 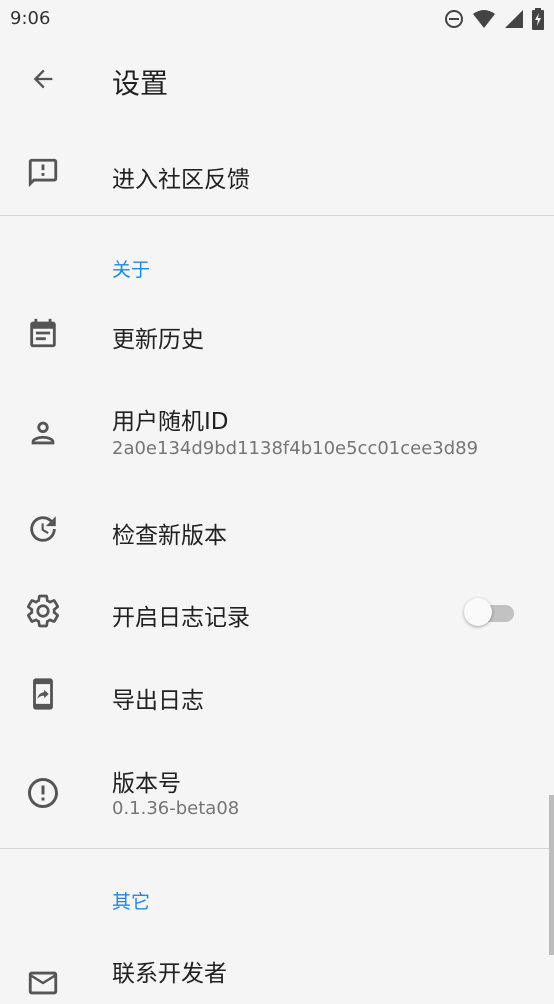 I want to click on settings-item-export-logs: 导出日志, so click(x=277, y=695).